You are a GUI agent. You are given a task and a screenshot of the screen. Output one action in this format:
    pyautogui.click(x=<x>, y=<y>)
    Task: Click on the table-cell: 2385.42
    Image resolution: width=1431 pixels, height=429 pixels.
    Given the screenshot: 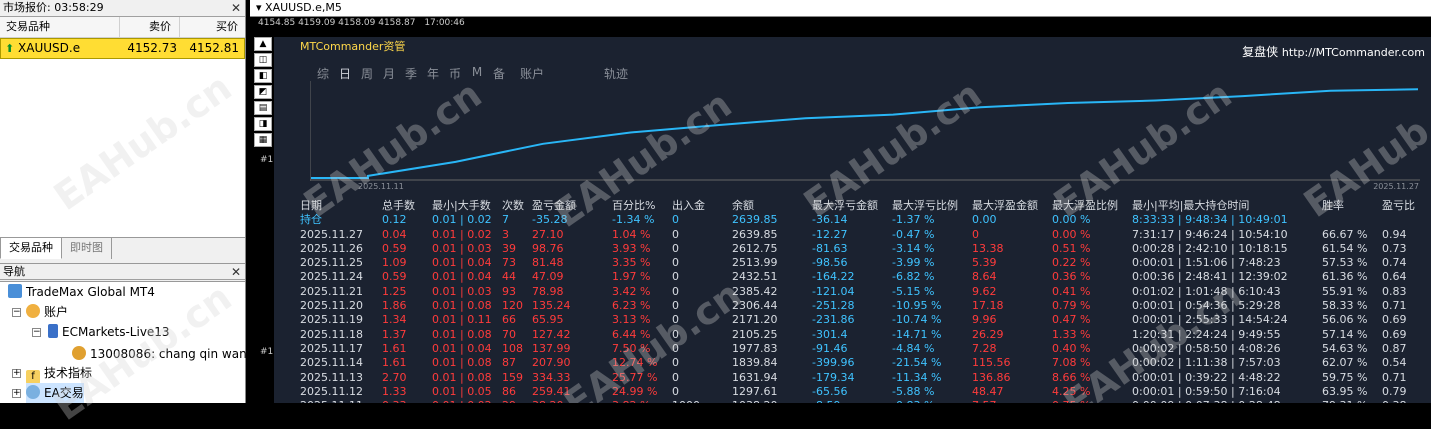 What is the action you would take?
    pyautogui.click(x=755, y=291)
    